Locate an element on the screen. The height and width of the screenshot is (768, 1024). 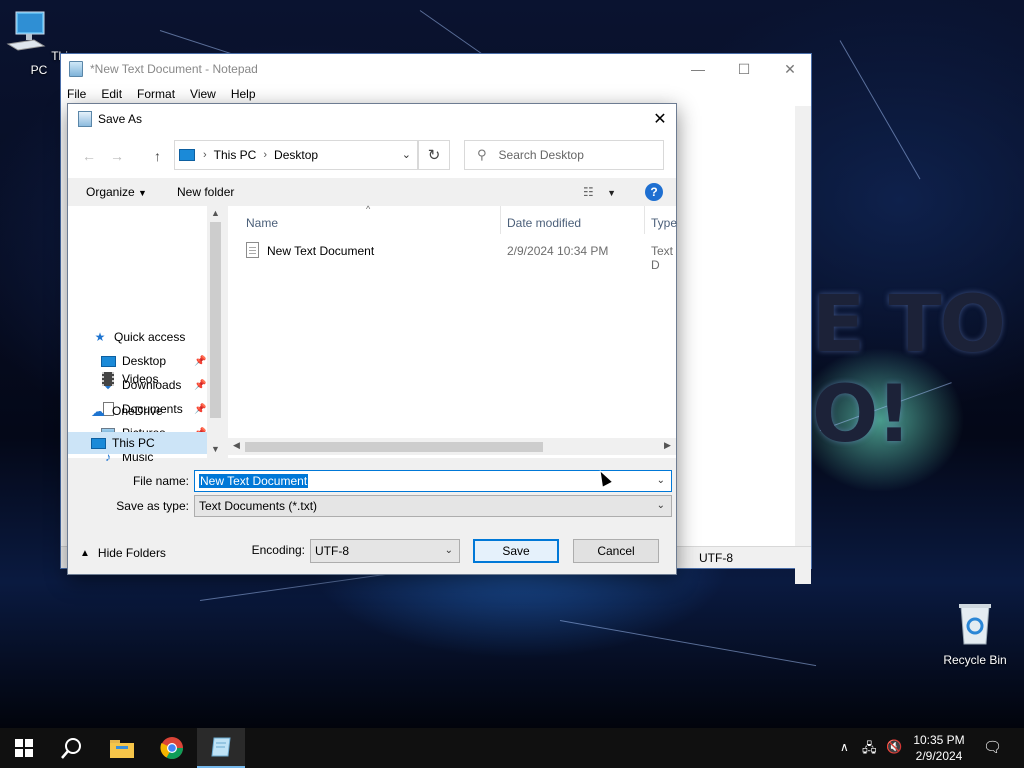
taskbar-chrome is located at coordinates (172, 748).